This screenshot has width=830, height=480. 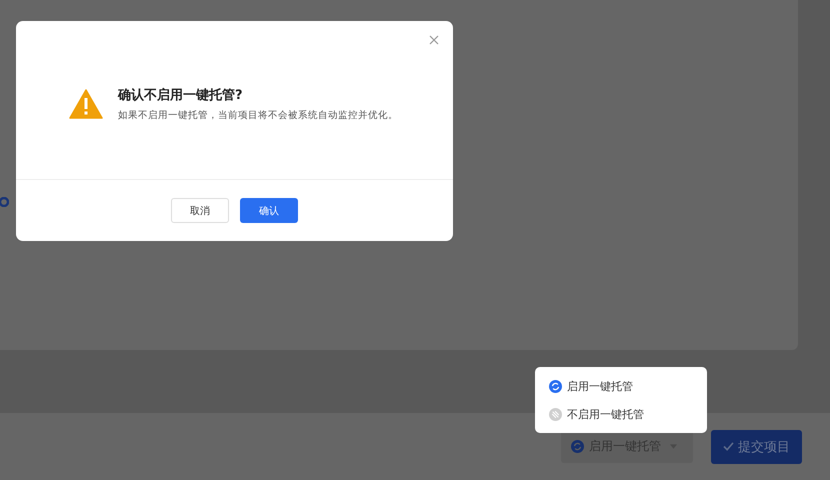 I want to click on warning-icon, so click(x=86, y=104).